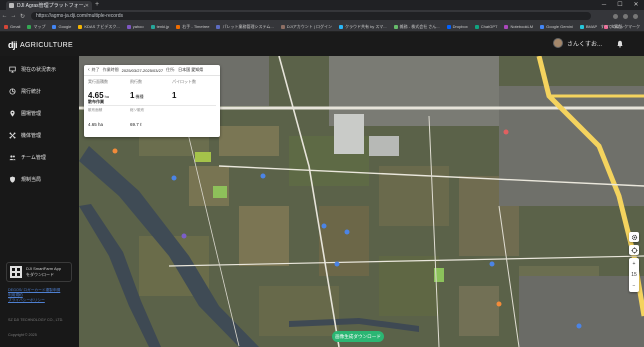  What do you see at coordinates (12, 135) in the screenshot?
I see `drone-icon` at bounding box center [12, 135].